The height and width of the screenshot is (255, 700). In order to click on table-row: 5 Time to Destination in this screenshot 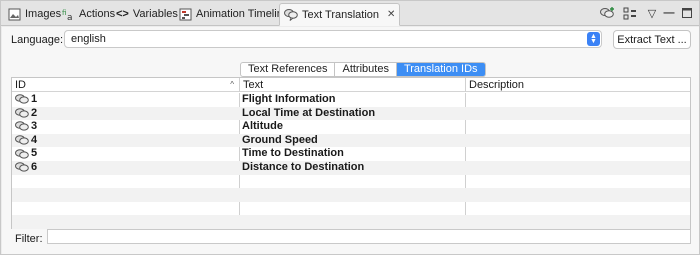, I will do `click(351, 154)`.